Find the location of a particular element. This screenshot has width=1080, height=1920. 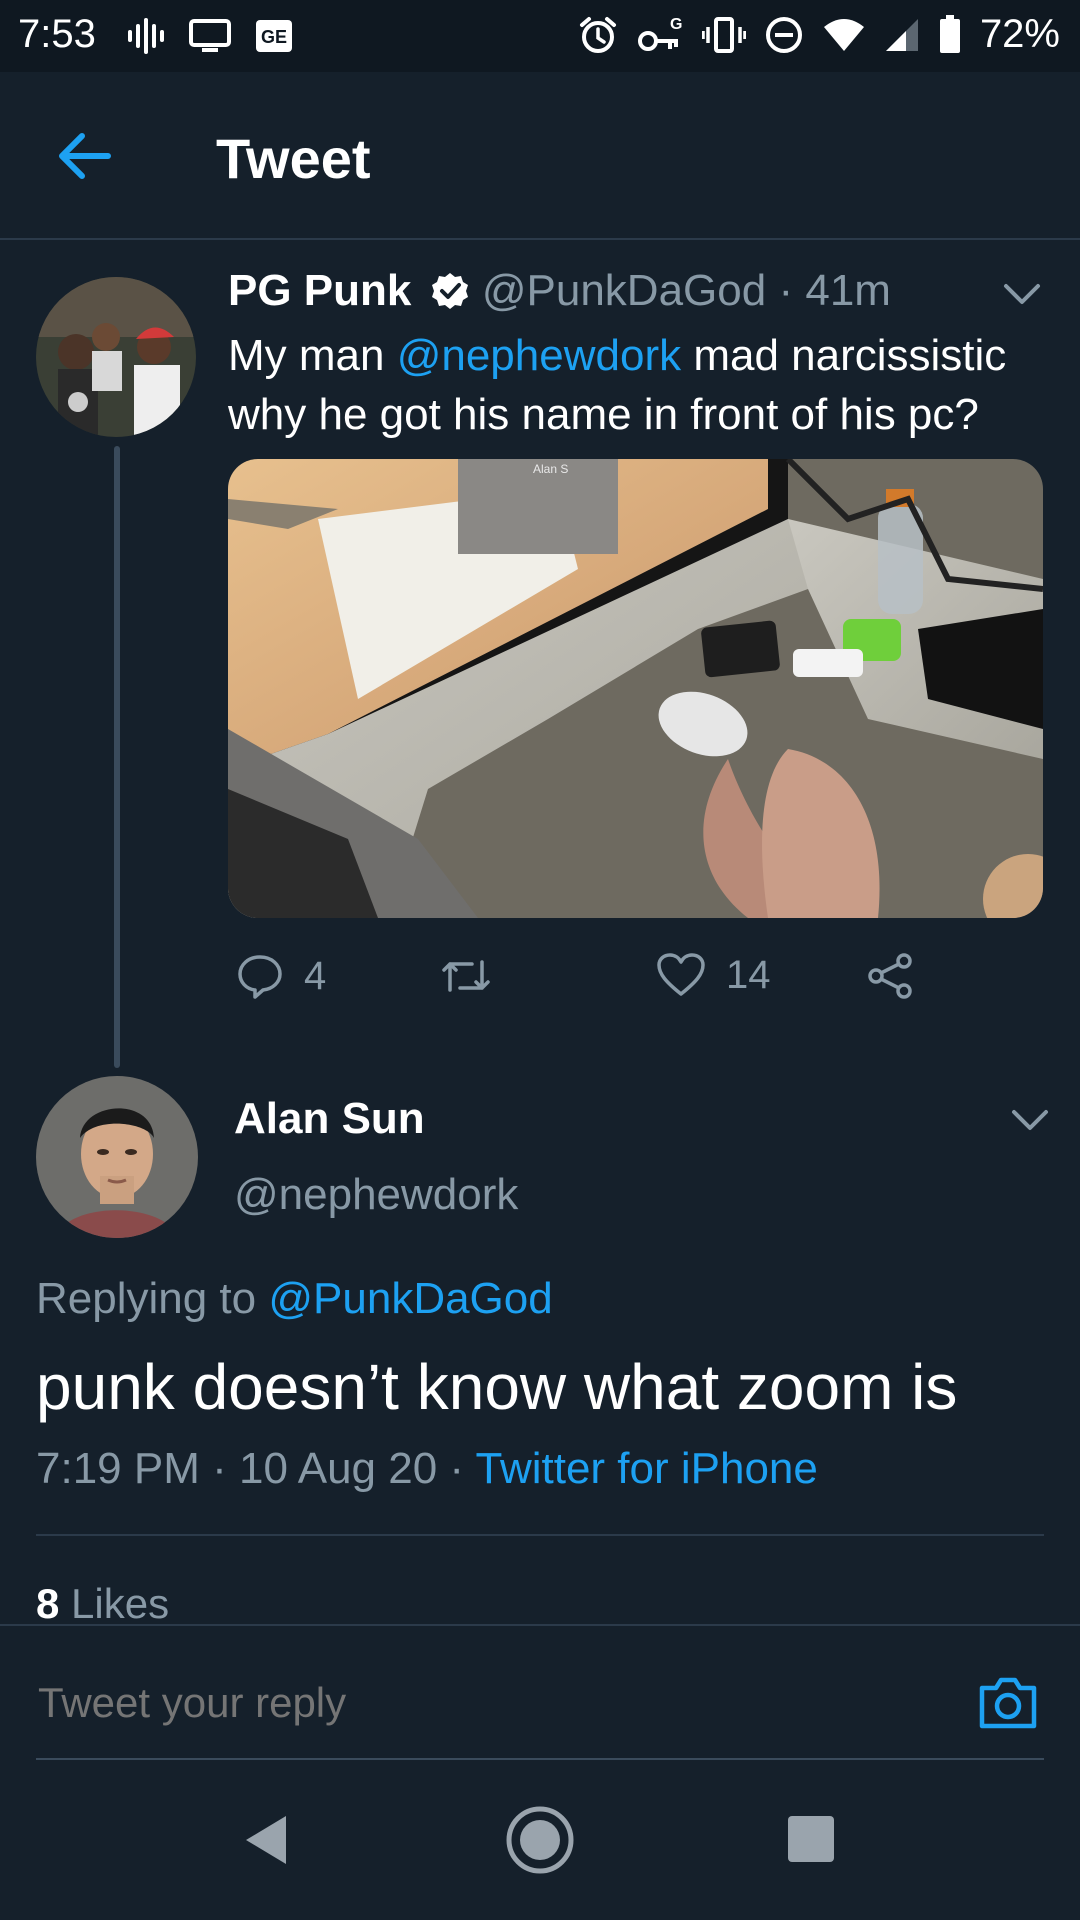

signal-icon is located at coordinates (901, 34).